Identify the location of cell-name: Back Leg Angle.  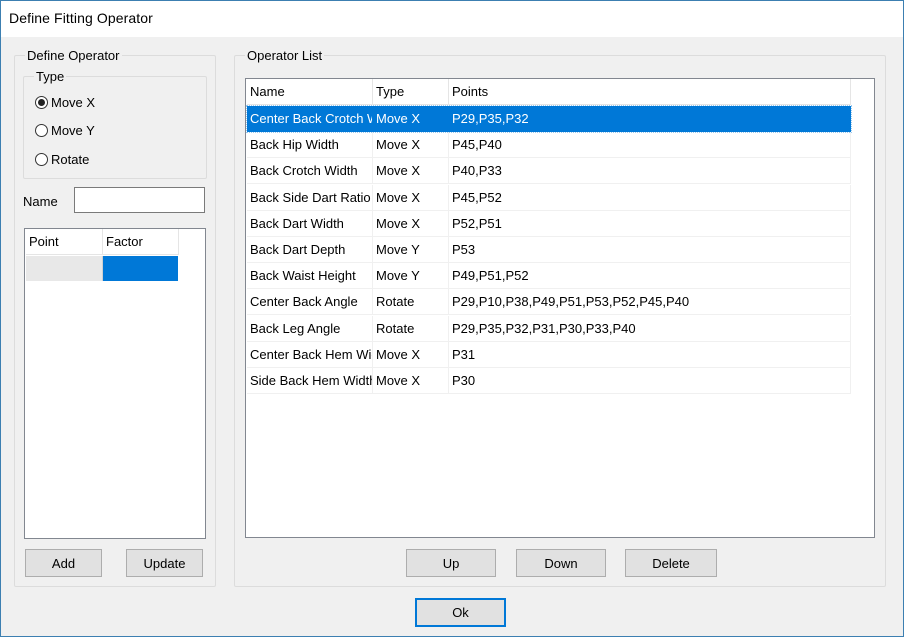
(310, 328).